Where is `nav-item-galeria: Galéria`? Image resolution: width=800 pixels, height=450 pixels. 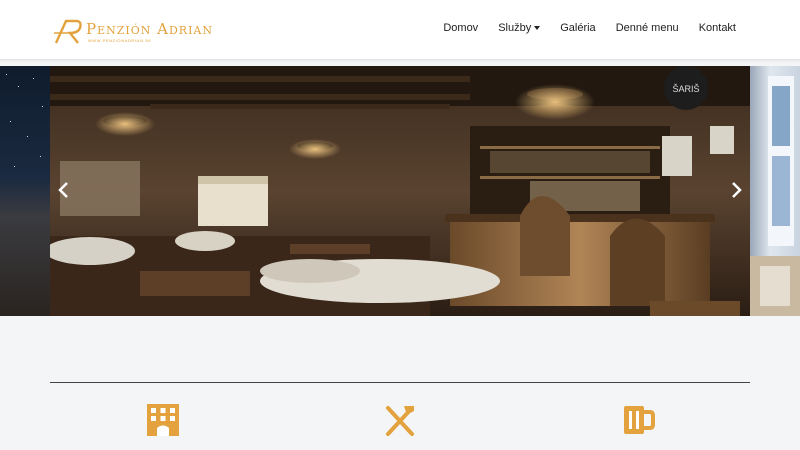
nav-item-galeria: Galéria is located at coordinates (577, 28).